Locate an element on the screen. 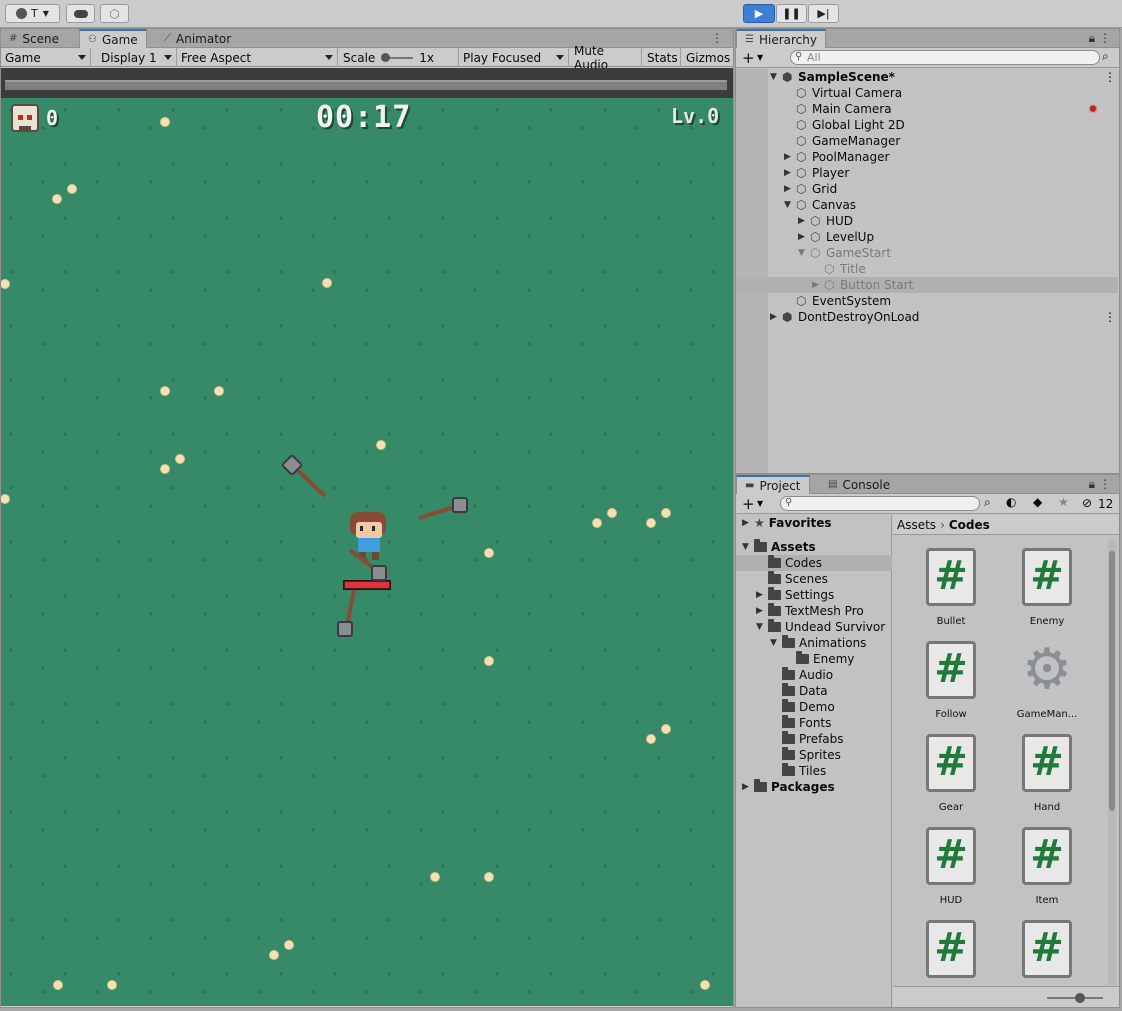  asset-item: # Enemy is located at coordinates (1047, 593).